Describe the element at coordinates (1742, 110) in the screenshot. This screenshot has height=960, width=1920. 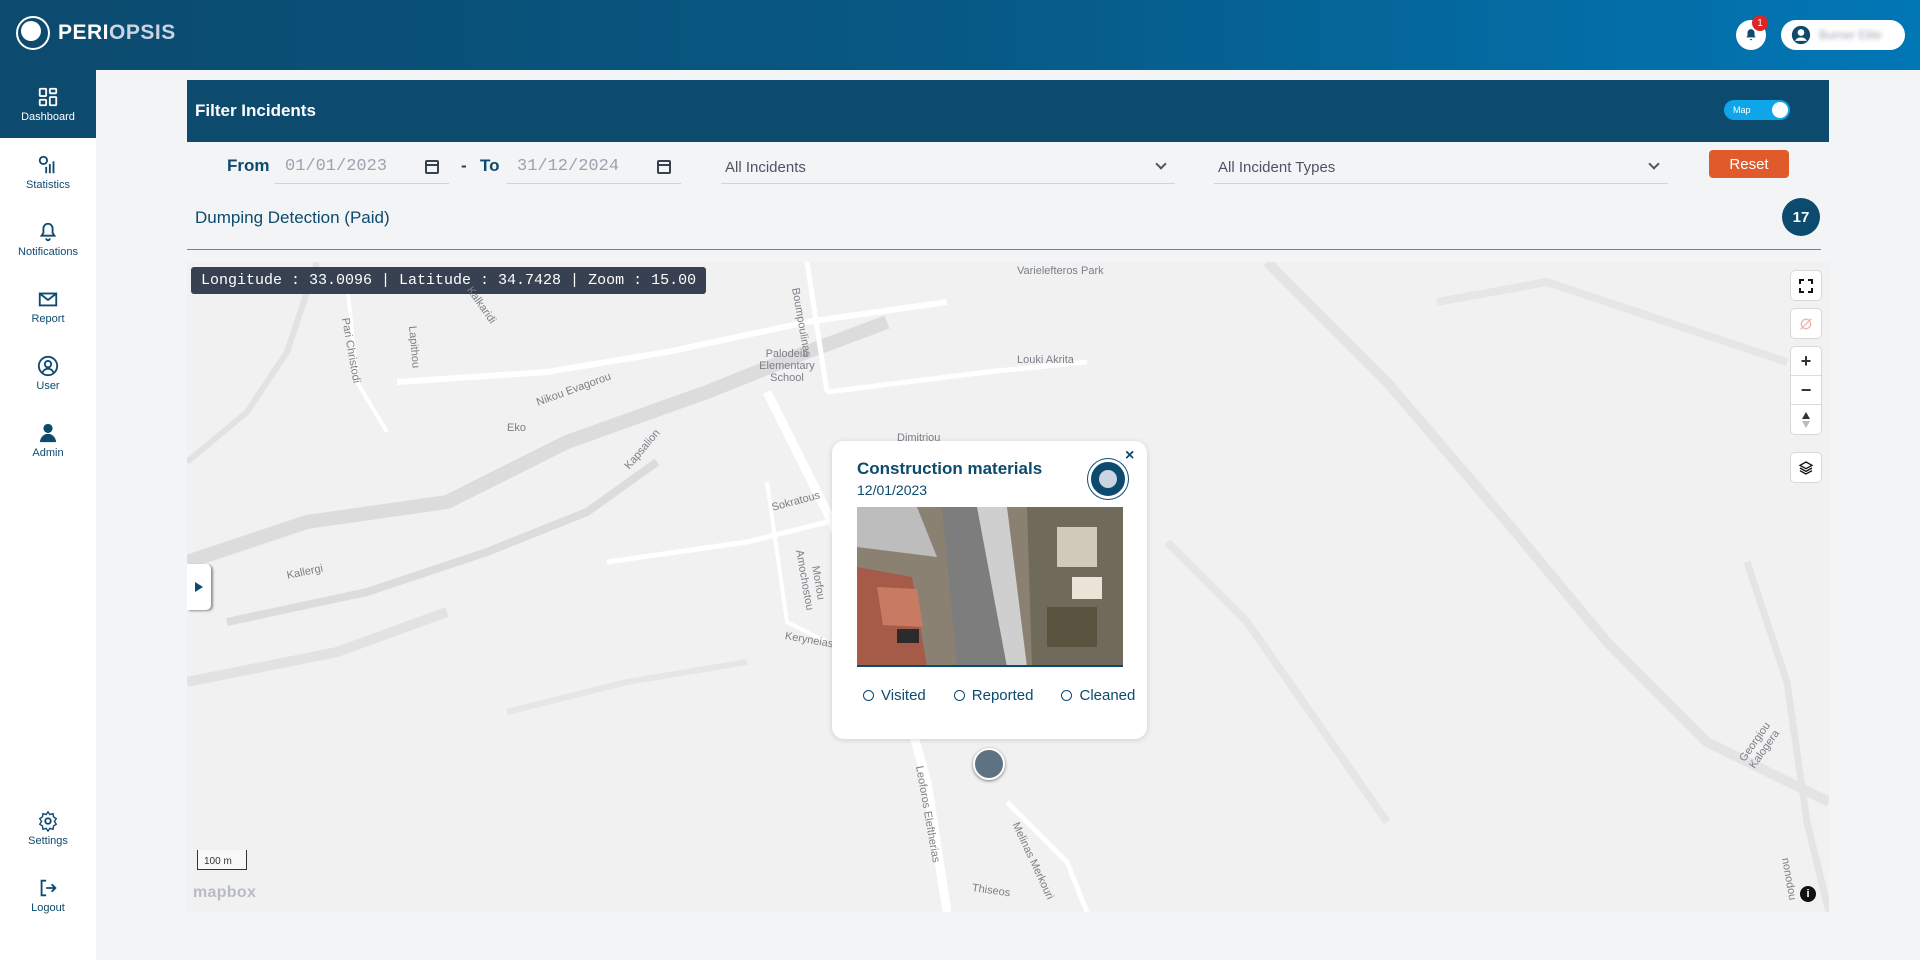
I see `map-toggle-label: Map` at that location.